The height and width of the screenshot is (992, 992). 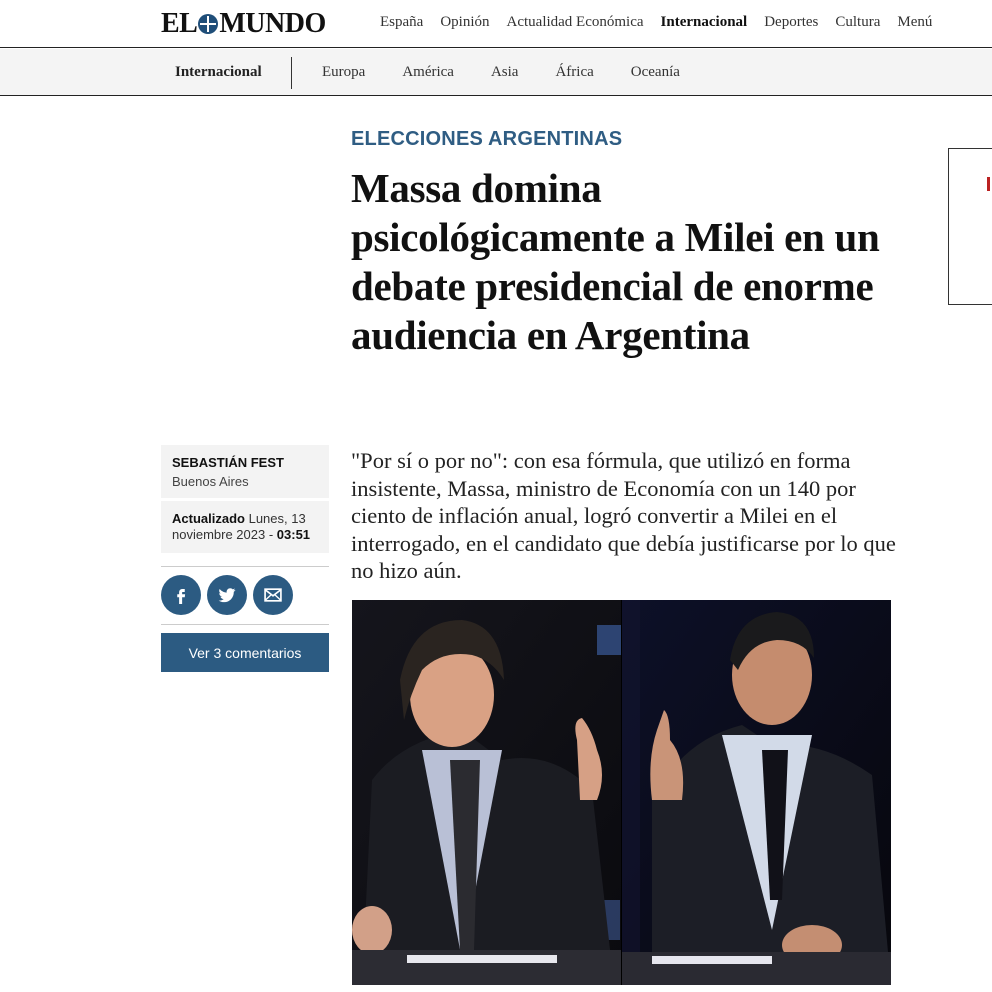 What do you see at coordinates (291, 73) in the screenshot?
I see `subnav-divider` at bounding box center [291, 73].